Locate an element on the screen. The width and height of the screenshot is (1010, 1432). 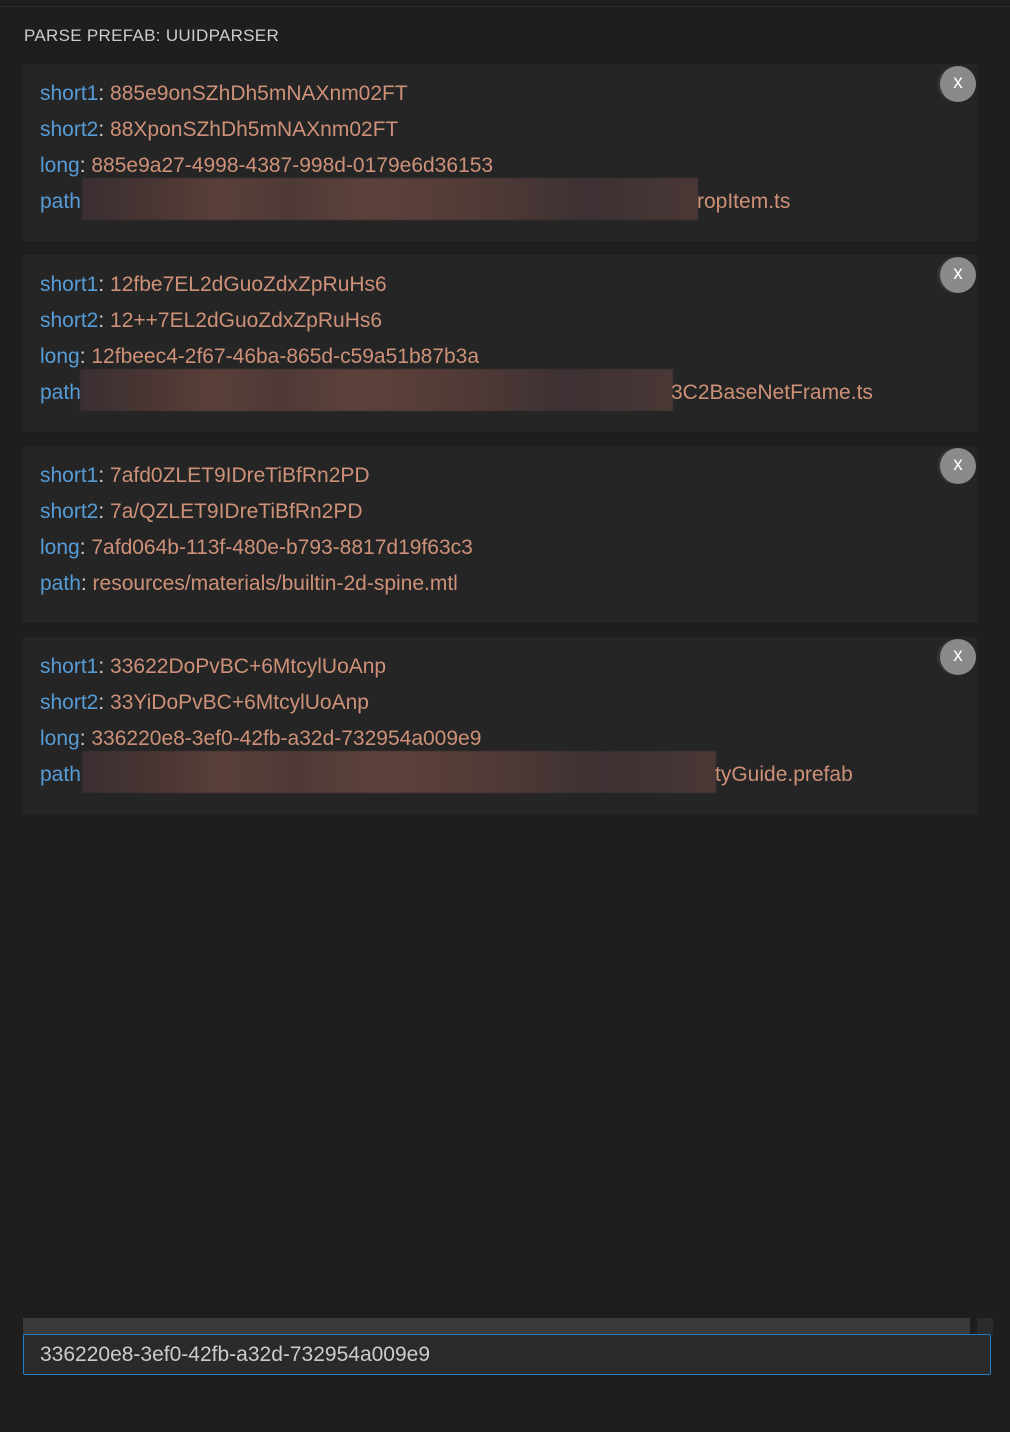
long-value: 336220e8-3ef0-42fb-a32d-732954a009e9 is located at coordinates (286, 738).